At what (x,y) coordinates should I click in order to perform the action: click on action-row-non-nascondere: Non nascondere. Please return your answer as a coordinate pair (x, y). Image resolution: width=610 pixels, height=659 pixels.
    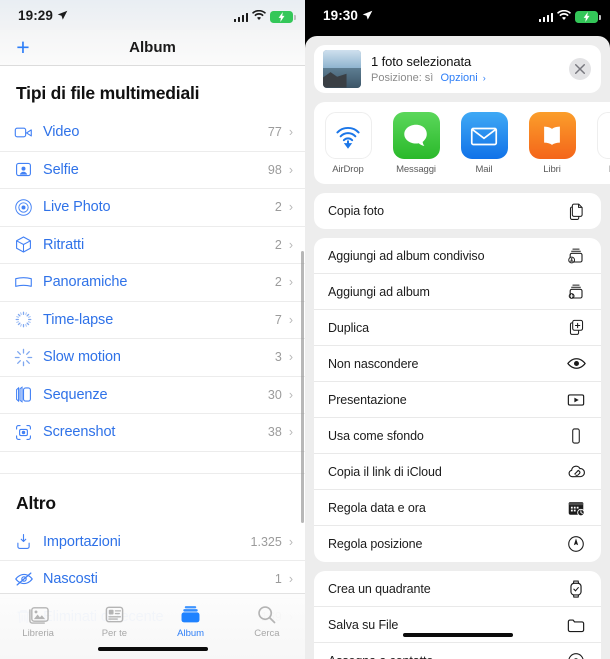
    Looking at the image, I should click on (457, 364).